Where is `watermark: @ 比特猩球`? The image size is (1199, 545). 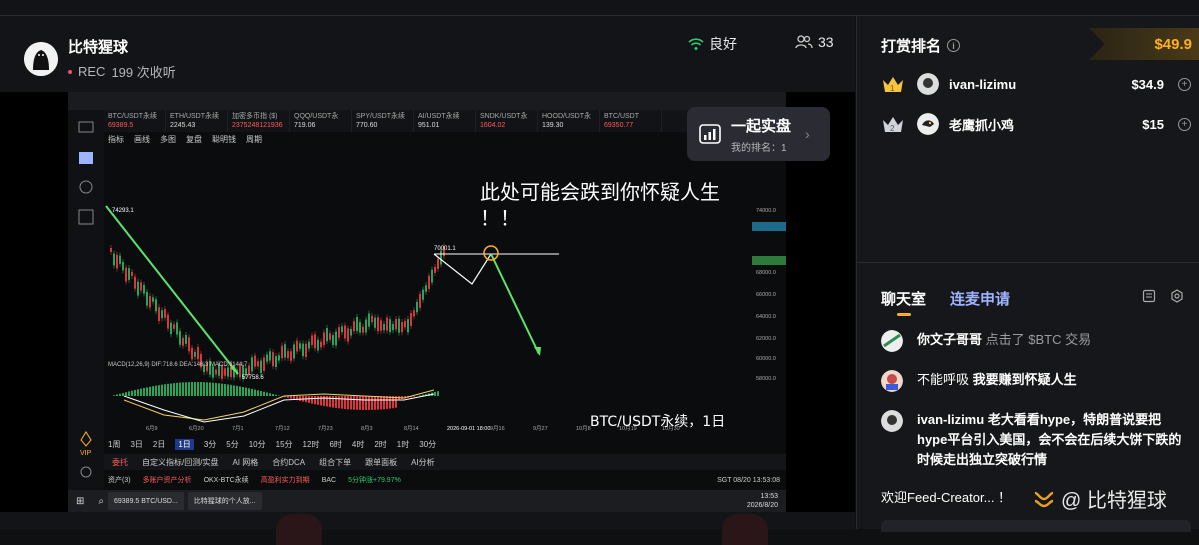 watermark: @ 比特猩球 is located at coordinates (1100, 498).